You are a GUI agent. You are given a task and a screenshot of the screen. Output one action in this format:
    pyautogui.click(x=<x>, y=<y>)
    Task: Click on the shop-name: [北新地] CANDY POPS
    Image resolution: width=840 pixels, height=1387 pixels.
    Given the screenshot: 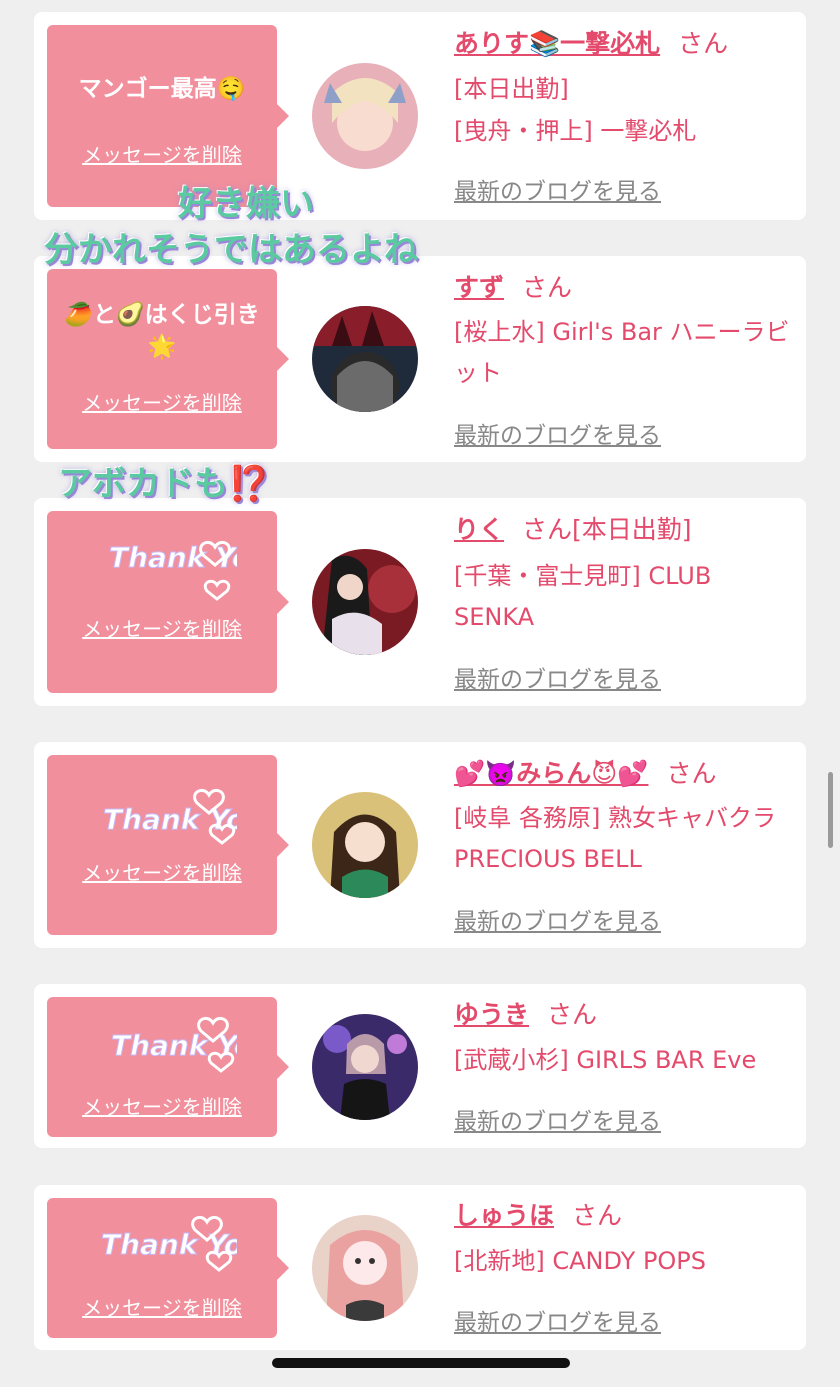 What is the action you would take?
    pyautogui.click(x=580, y=1261)
    